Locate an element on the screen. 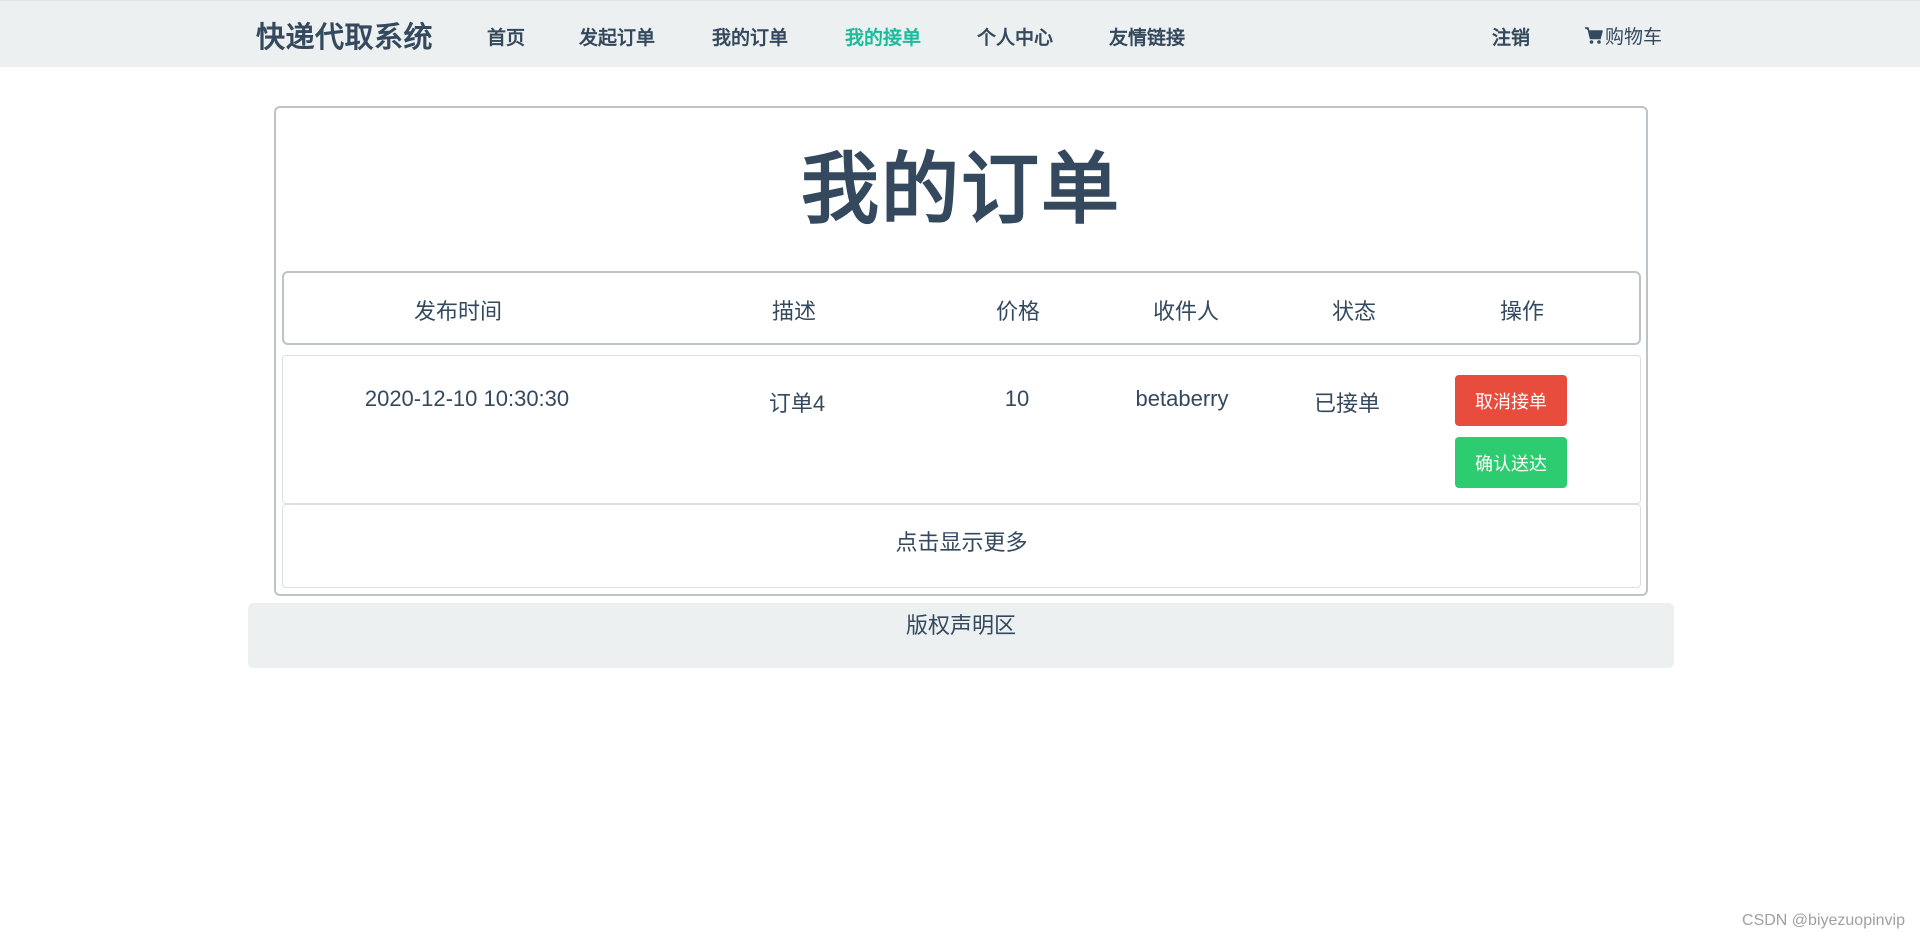 The image size is (1920, 942). table-header: 发布时间 描述 价格 收件人 状态 操作 is located at coordinates (961, 308).